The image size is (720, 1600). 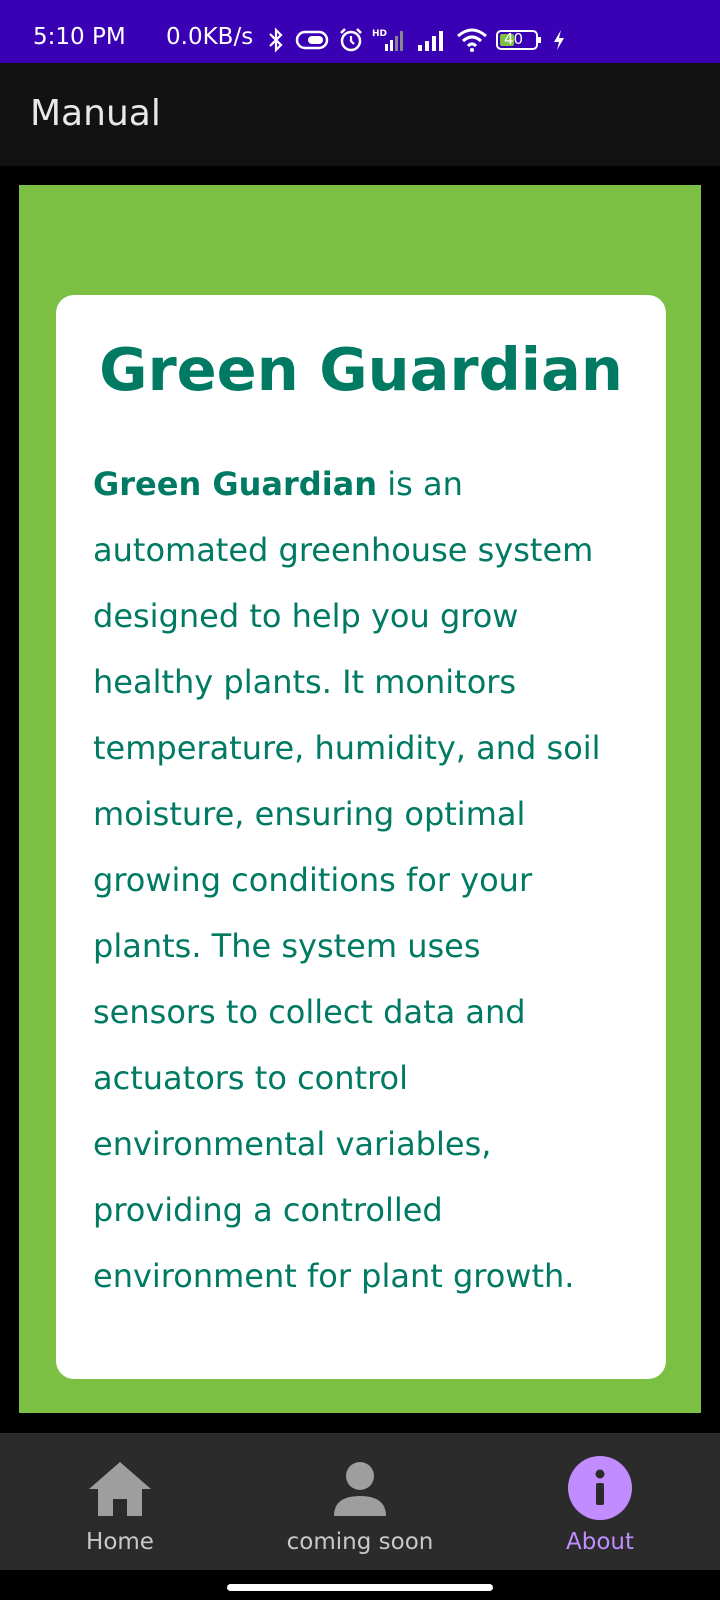 I want to click on app-bar: Manual, so click(x=360, y=114).